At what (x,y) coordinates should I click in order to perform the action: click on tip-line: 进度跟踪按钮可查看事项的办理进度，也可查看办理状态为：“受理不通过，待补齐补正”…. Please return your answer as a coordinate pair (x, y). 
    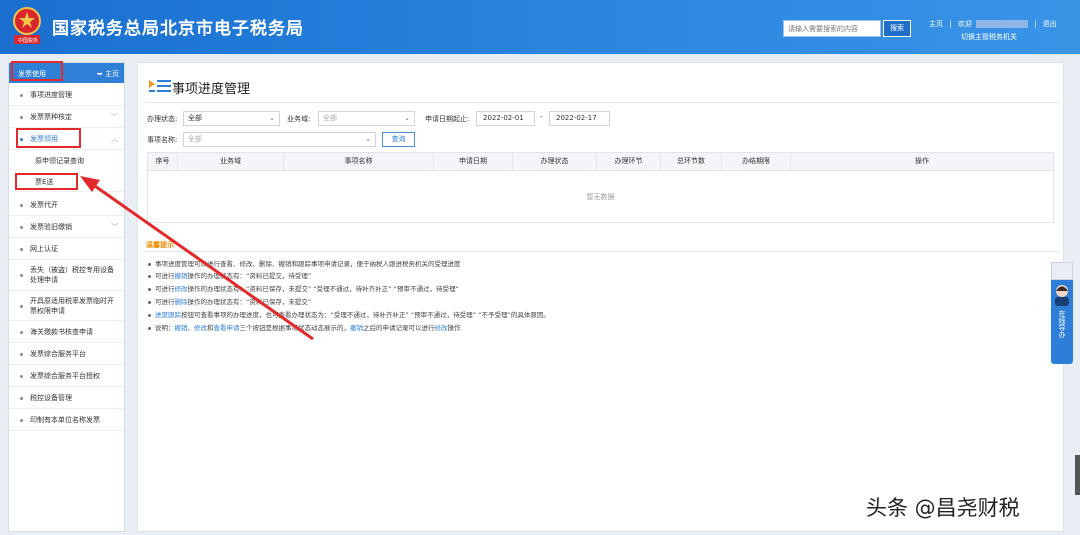
    Looking at the image, I should click on (349, 314).